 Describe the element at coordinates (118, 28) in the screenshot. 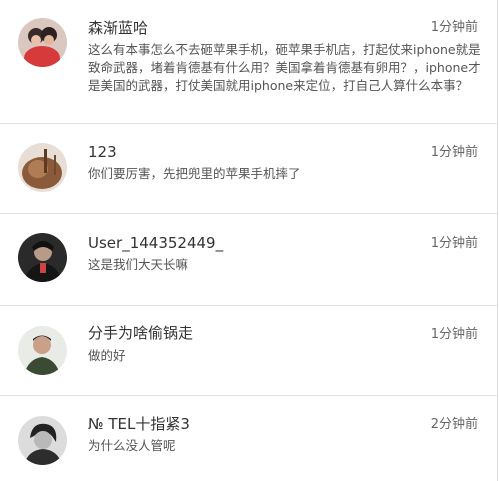

I see `comment-username: 森渐蓝哈` at that location.